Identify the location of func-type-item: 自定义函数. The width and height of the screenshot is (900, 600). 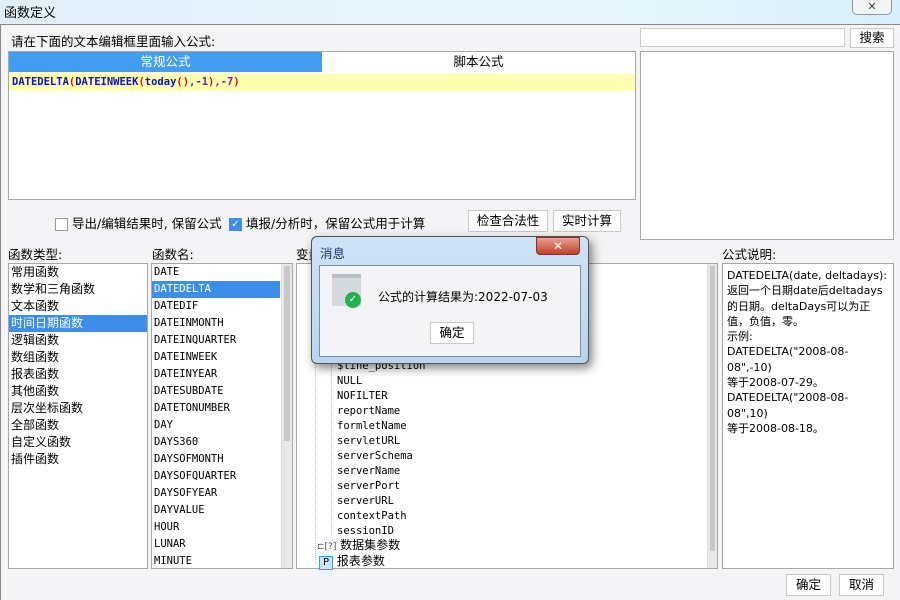
(78, 442).